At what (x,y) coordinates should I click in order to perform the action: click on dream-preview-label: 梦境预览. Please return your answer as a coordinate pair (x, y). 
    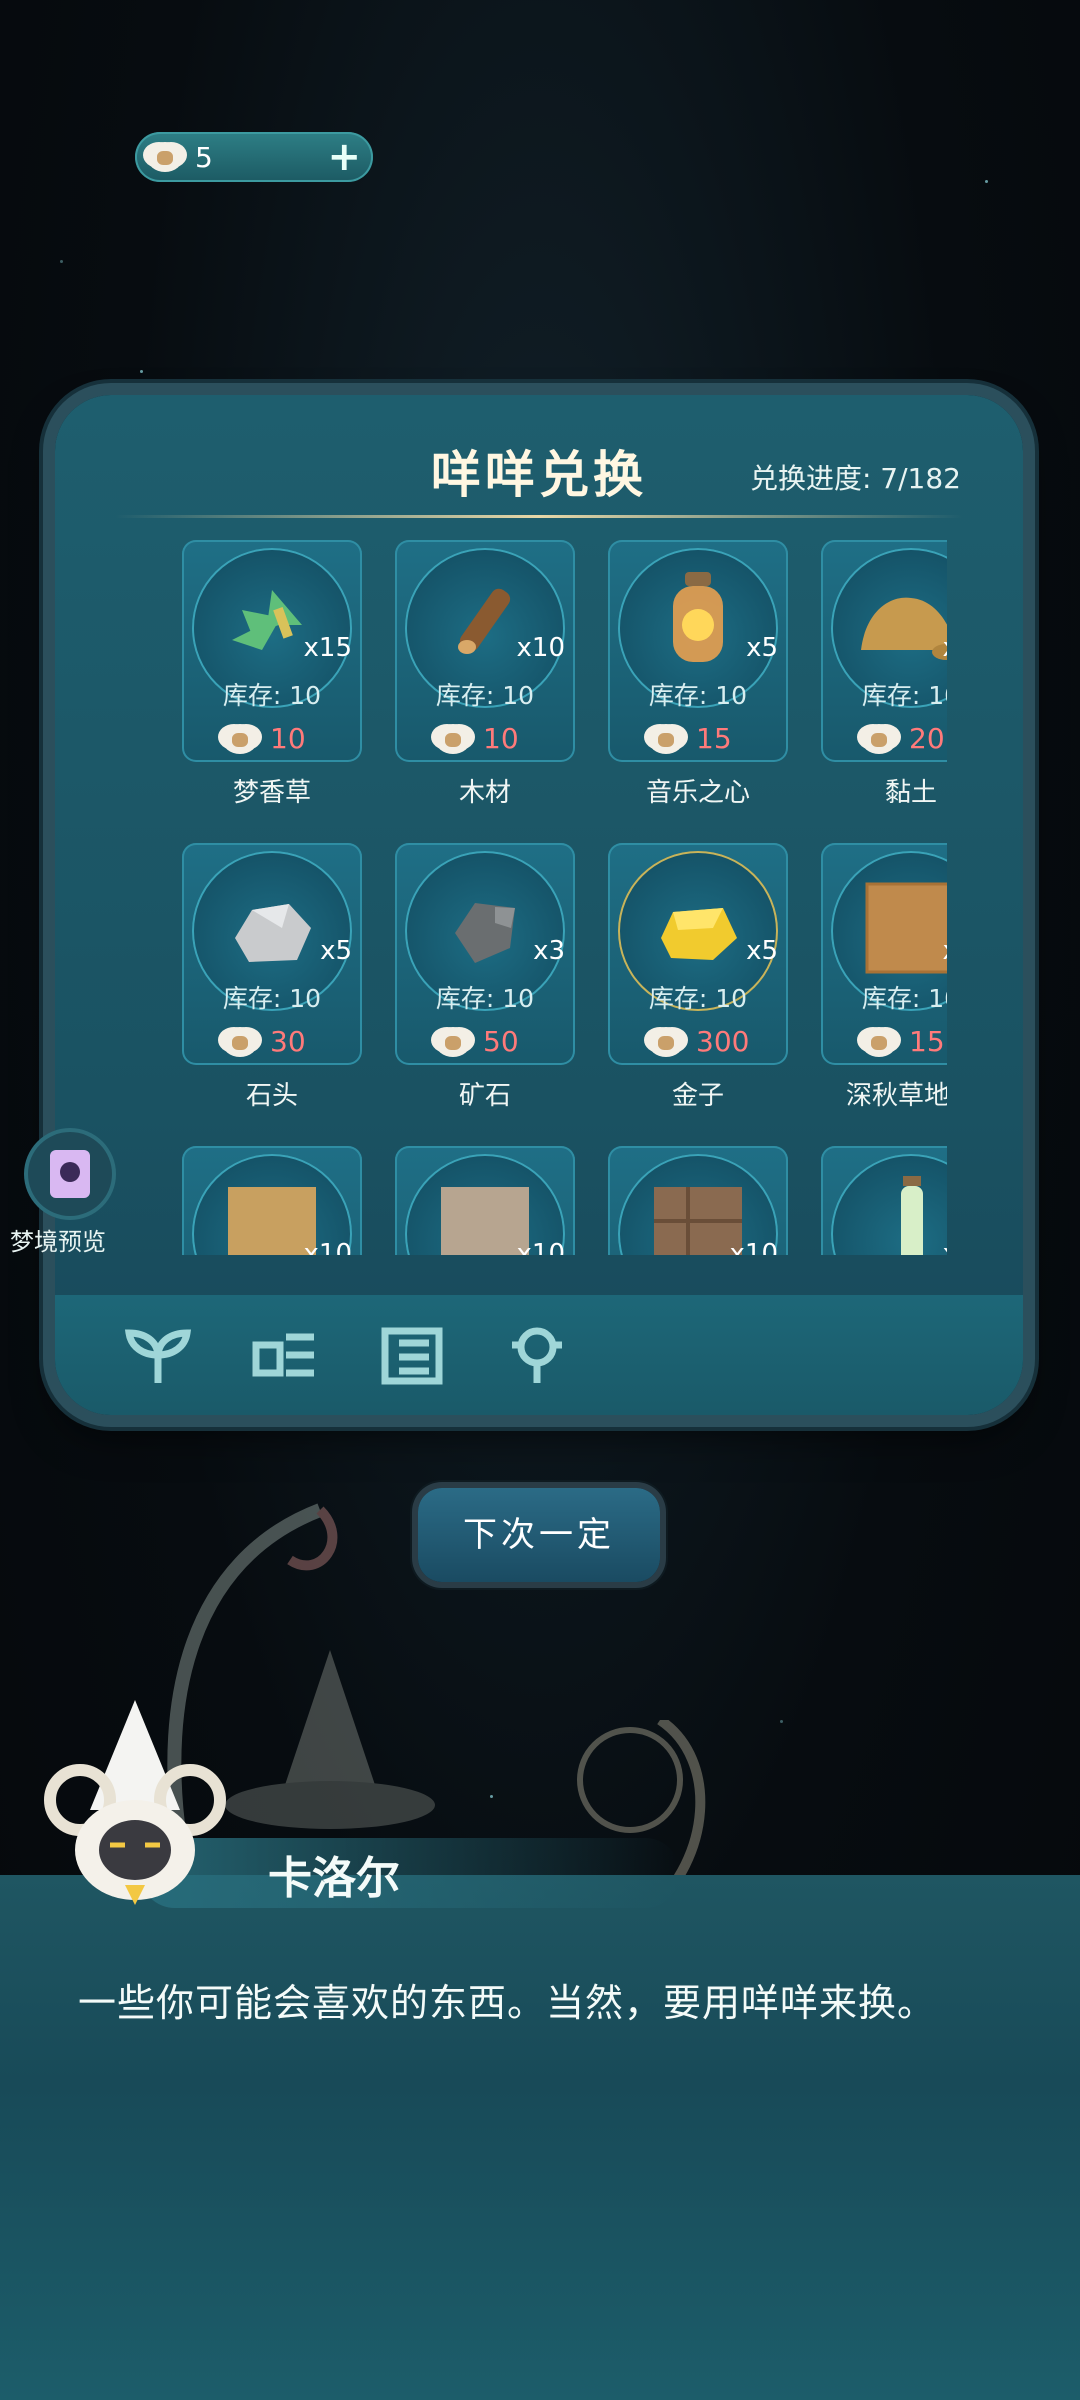
    Looking at the image, I should click on (58, 1242).